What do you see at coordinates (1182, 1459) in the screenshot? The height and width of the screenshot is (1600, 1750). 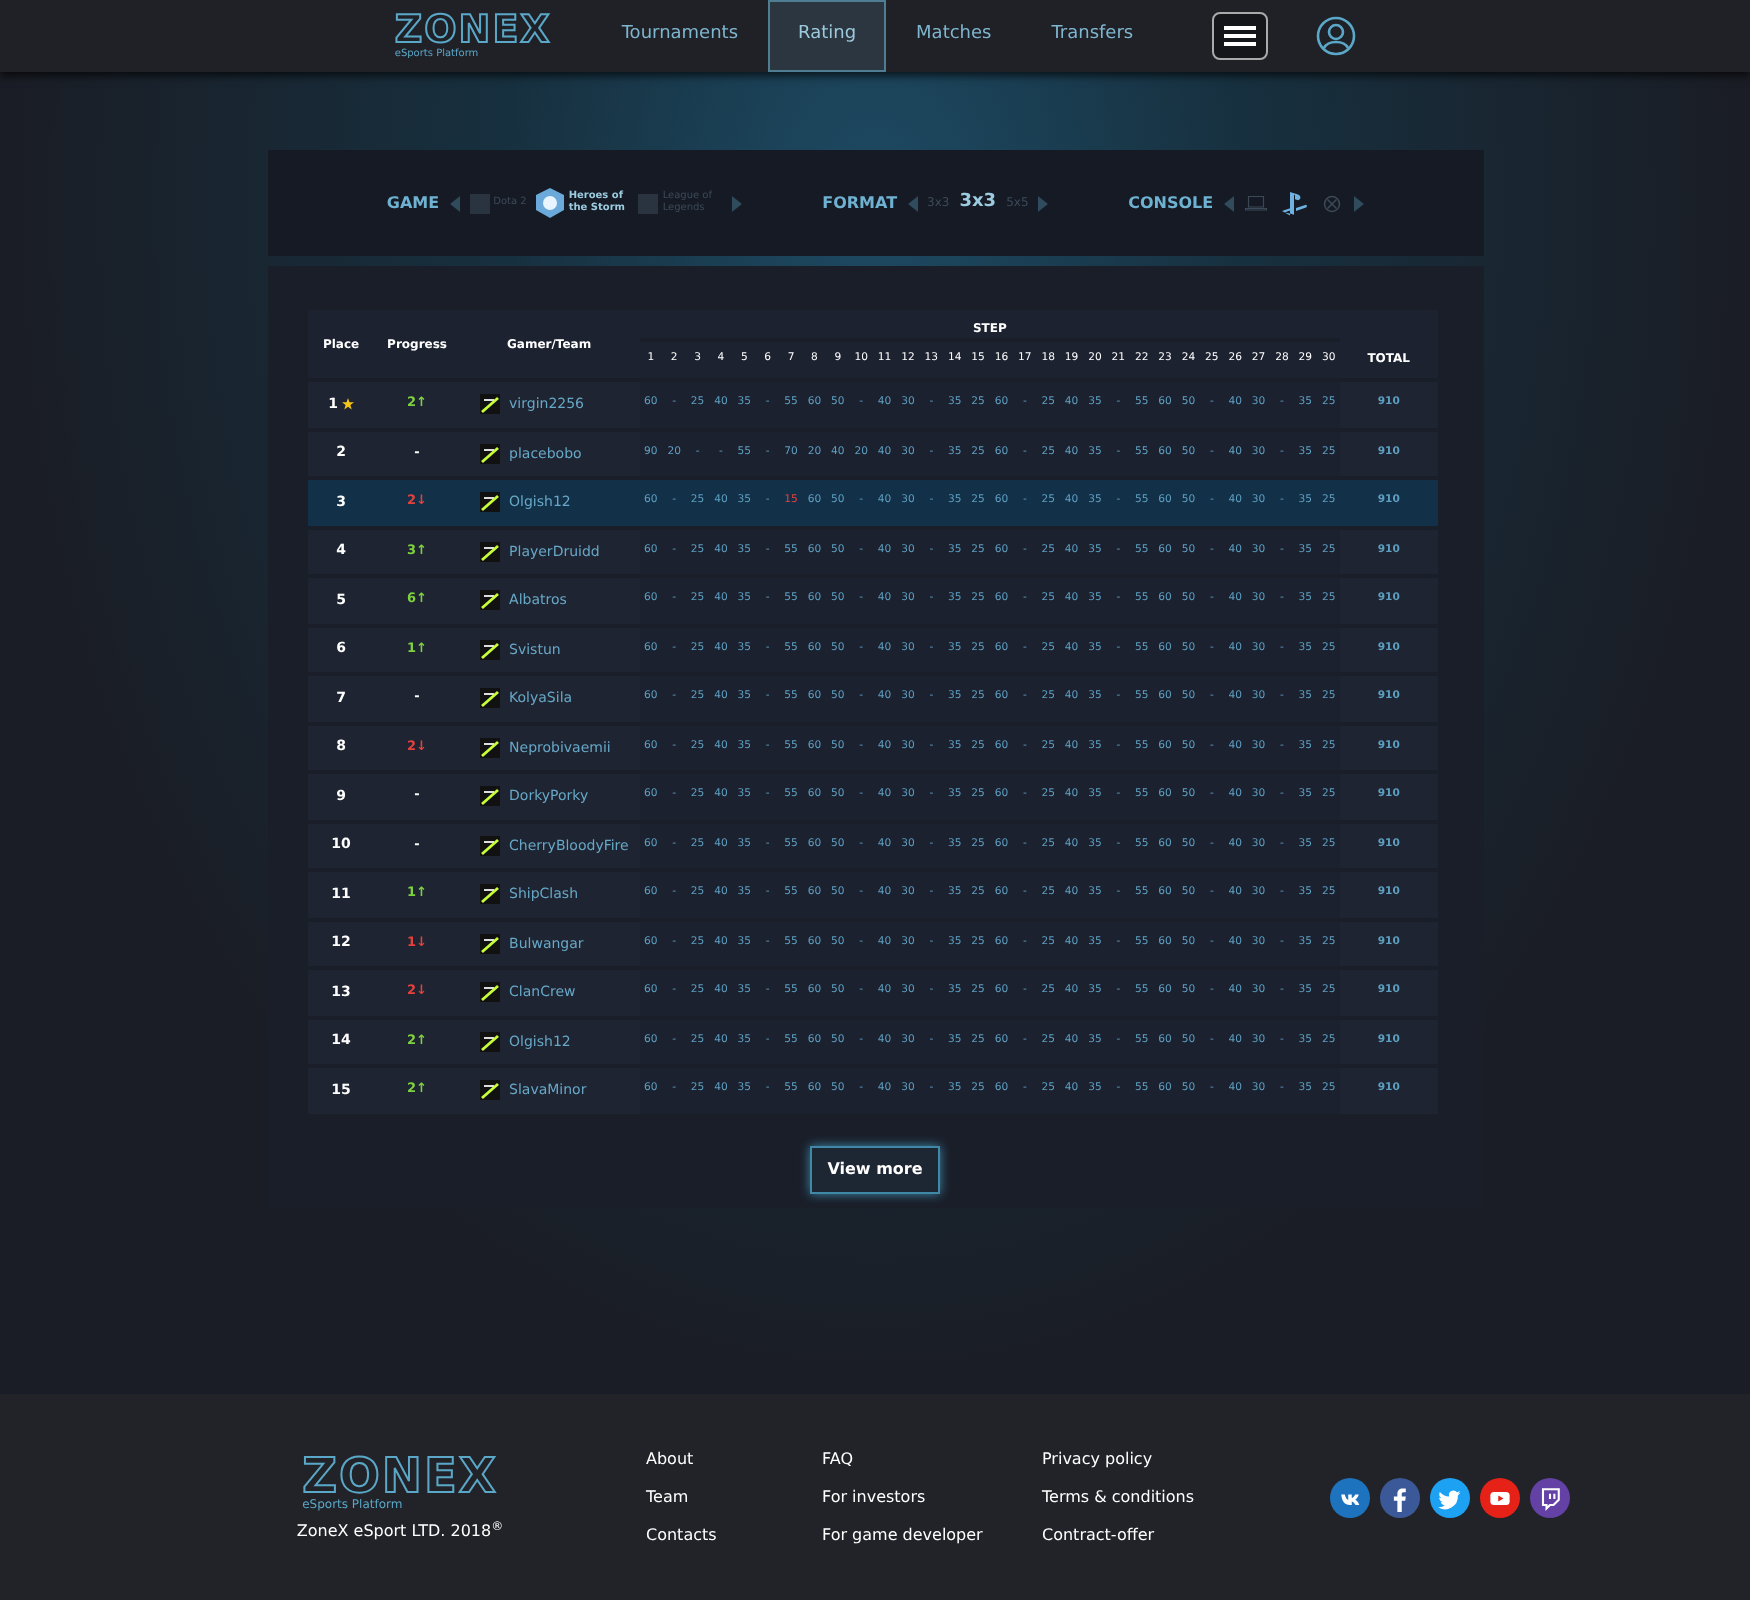 I see `footer-link: Privacy policy` at bounding box center [1182, 1459].